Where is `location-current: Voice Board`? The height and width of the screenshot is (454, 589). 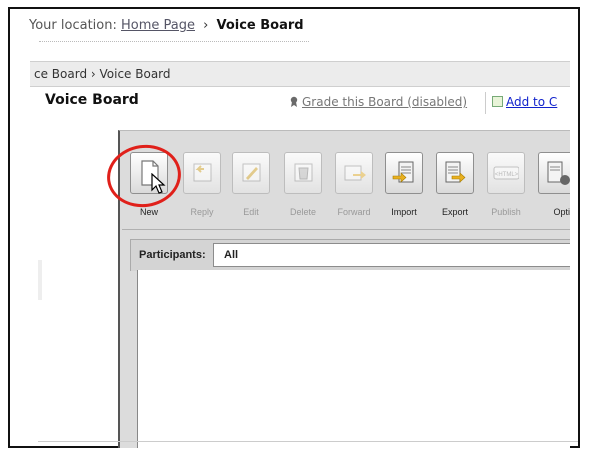
location-current: Voice Board is located at coordinates (260, 25).